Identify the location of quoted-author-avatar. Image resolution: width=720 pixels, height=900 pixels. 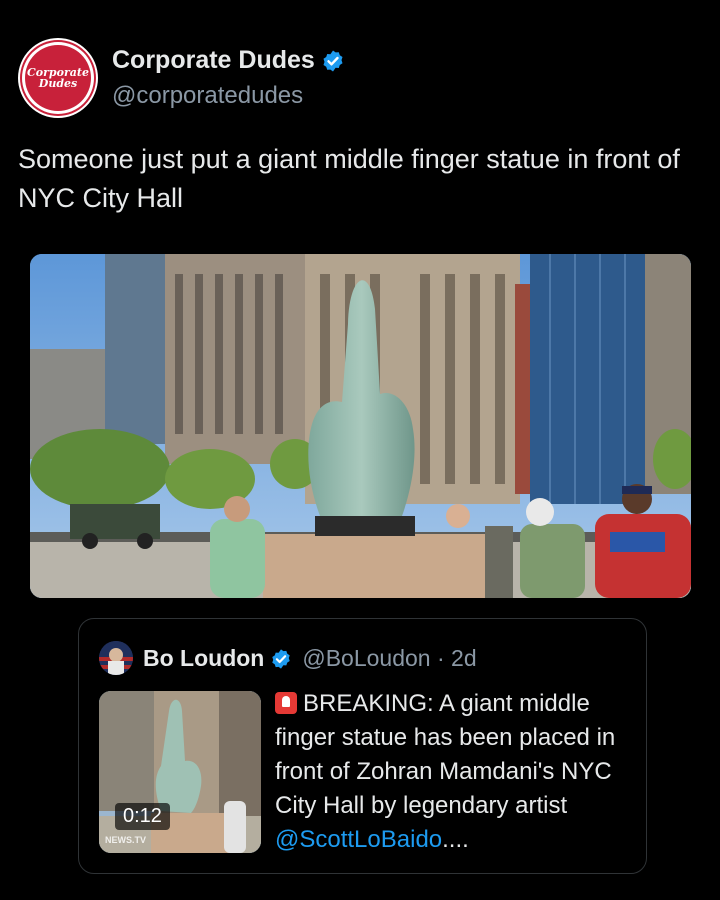
(116, 658).